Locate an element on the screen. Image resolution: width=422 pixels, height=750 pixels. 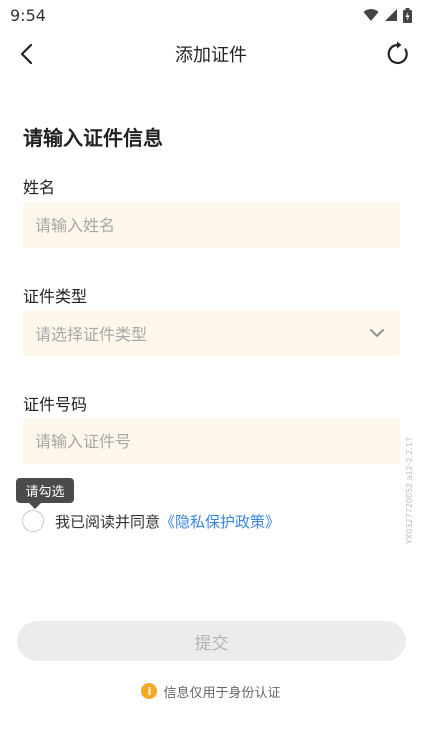
footer-text: 信息仅用于身份认证 is located at coordinates (222, 693).